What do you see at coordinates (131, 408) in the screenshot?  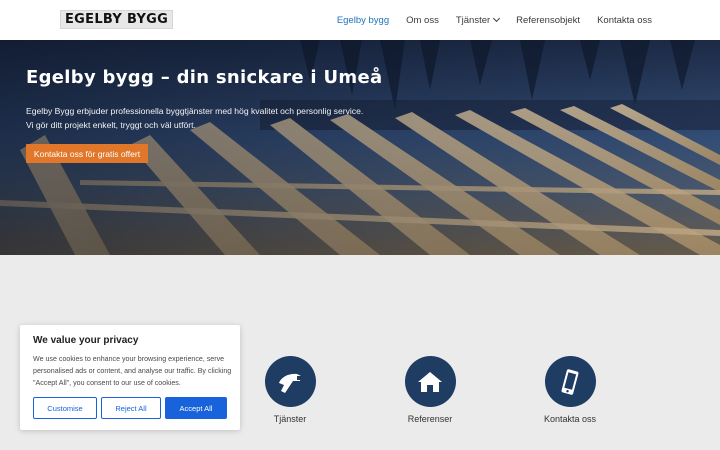 I see `reject-all-button: Reject All` at bounding box center [131, 408].